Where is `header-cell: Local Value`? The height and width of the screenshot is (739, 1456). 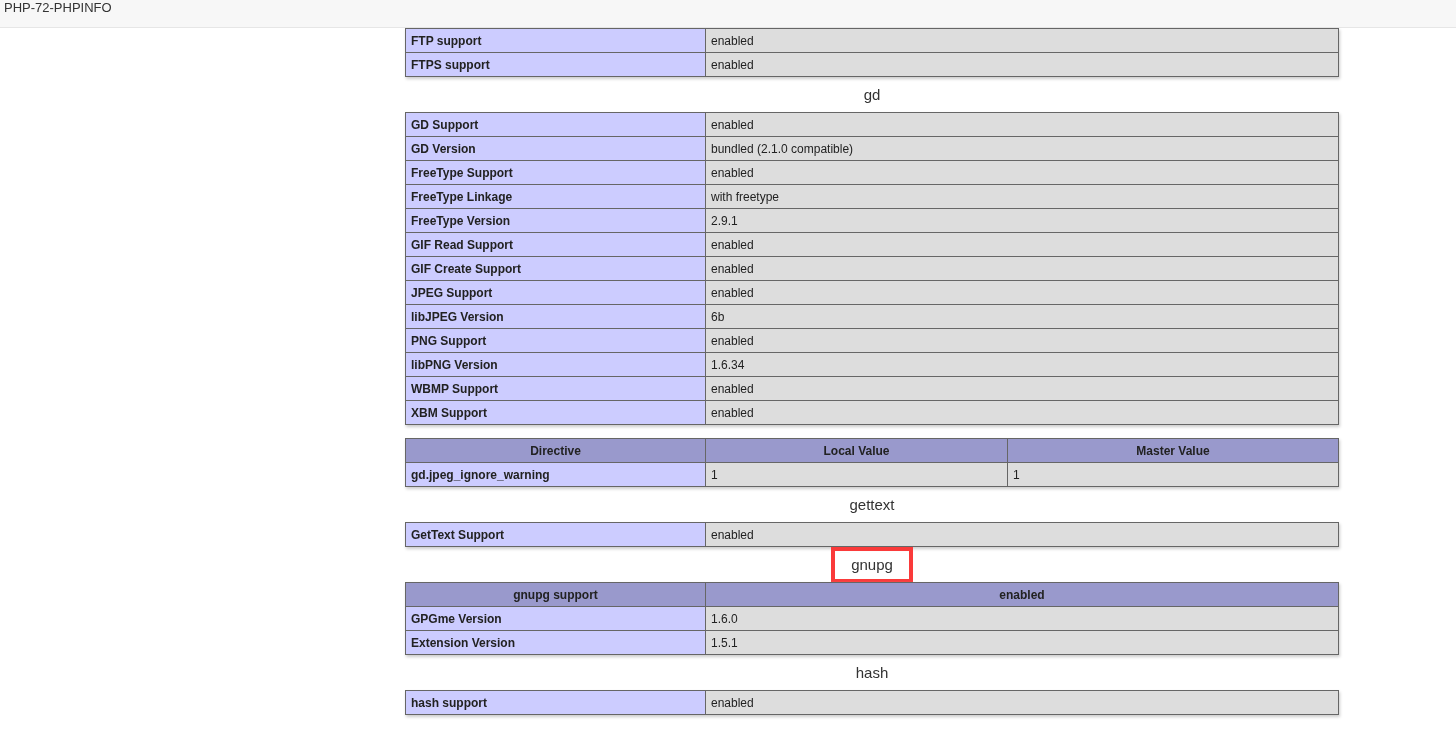 header-cell: Local Value is located at coordinates (856, 450).